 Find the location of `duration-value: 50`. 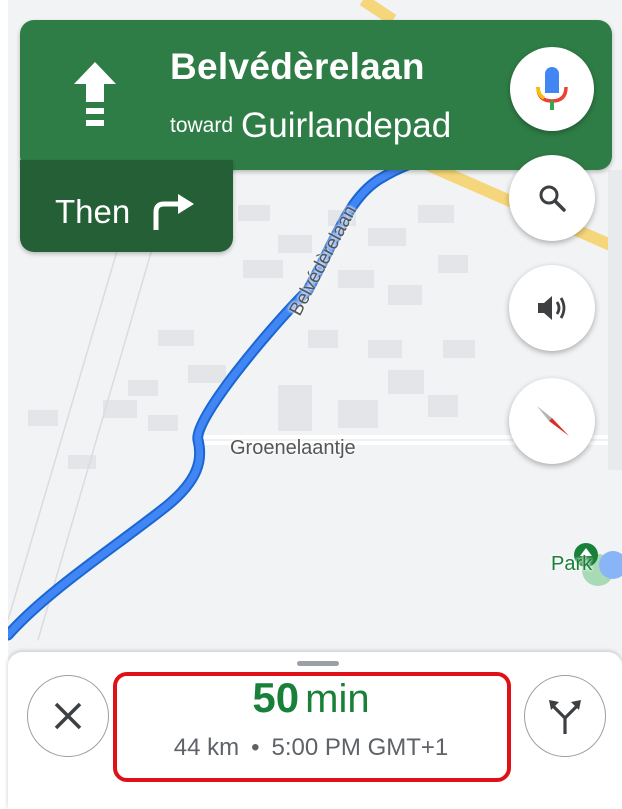

duration-value: 50 is located at coordinates (276, 697).